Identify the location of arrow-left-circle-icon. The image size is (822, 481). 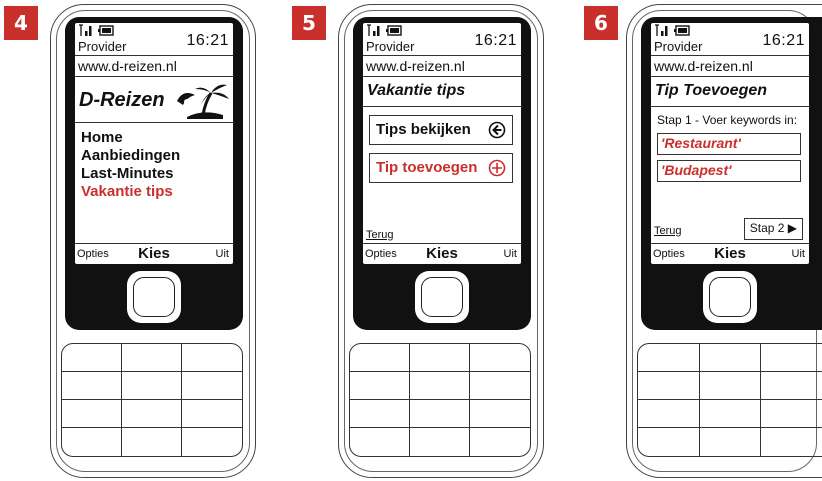
(497, 130).